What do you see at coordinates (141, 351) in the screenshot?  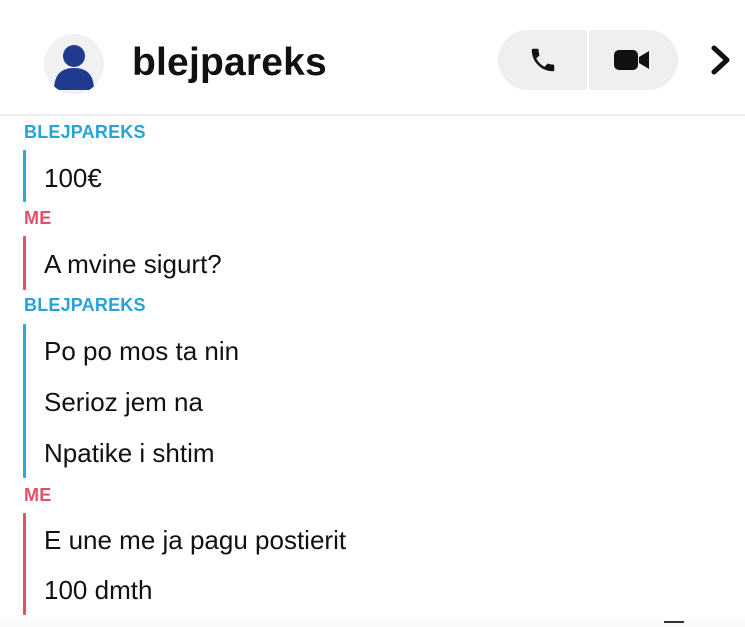 I see `chat-message: Po po mos ta nin` at bounding box center [141, 351].